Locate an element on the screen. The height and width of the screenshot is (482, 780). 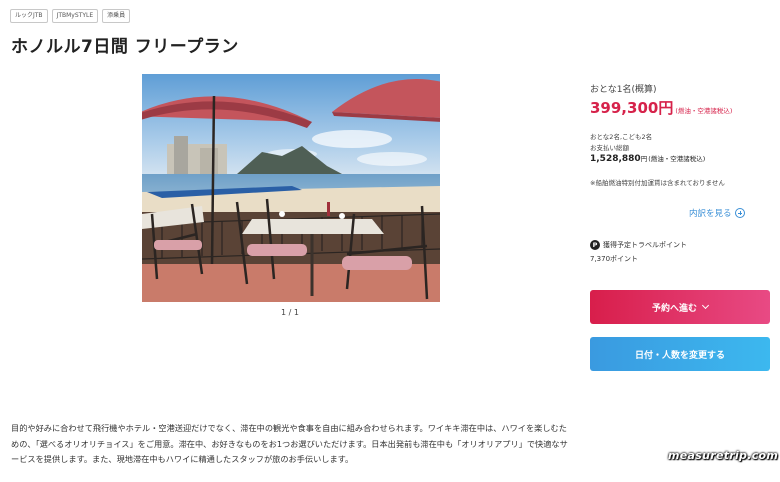
chevron-down-icon is located at coordinates (705, 305).